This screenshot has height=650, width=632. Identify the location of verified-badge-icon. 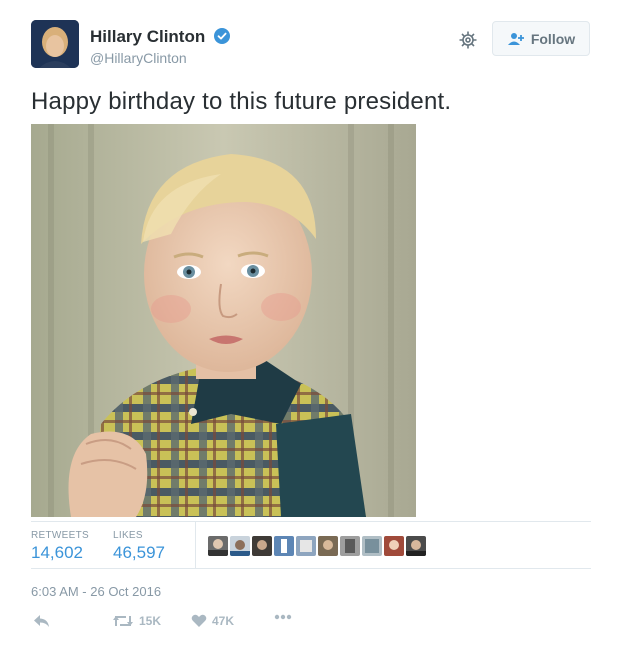
(221, 36).